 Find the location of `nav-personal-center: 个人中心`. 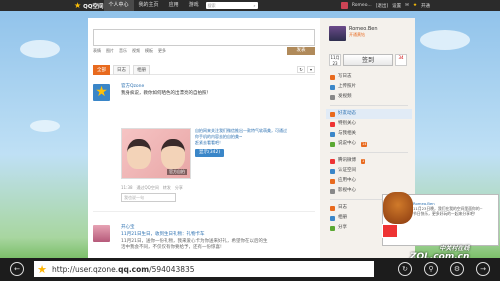

nav-personal-center: 个人中心 is located at coordinates (118, 5).